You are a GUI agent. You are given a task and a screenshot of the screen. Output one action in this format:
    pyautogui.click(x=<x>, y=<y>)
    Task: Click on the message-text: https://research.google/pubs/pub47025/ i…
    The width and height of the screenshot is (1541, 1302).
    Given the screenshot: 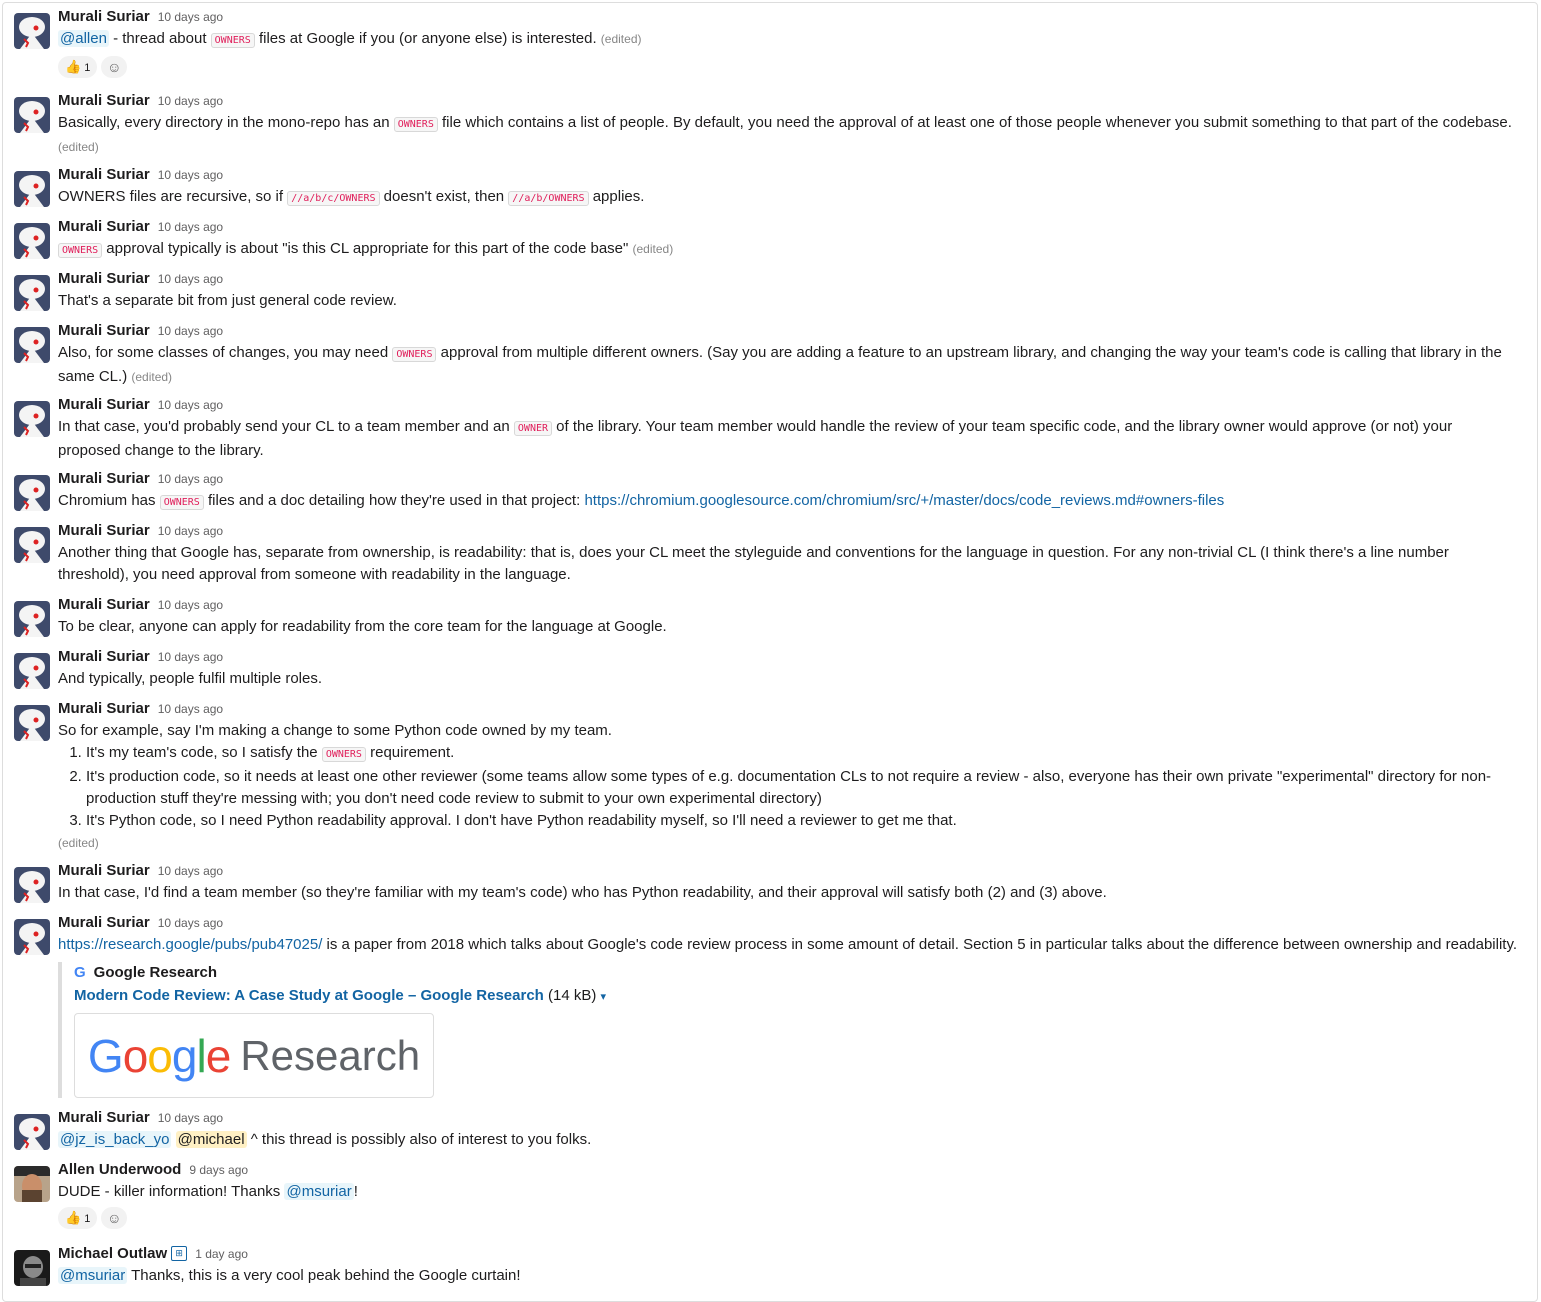 What is the action you would take?
    pyautogui.click(x=788, y=945)
    